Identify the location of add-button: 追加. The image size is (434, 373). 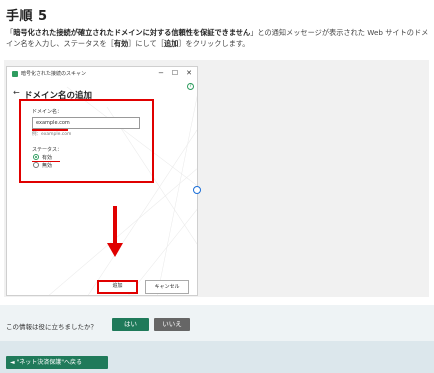
(117, 287).